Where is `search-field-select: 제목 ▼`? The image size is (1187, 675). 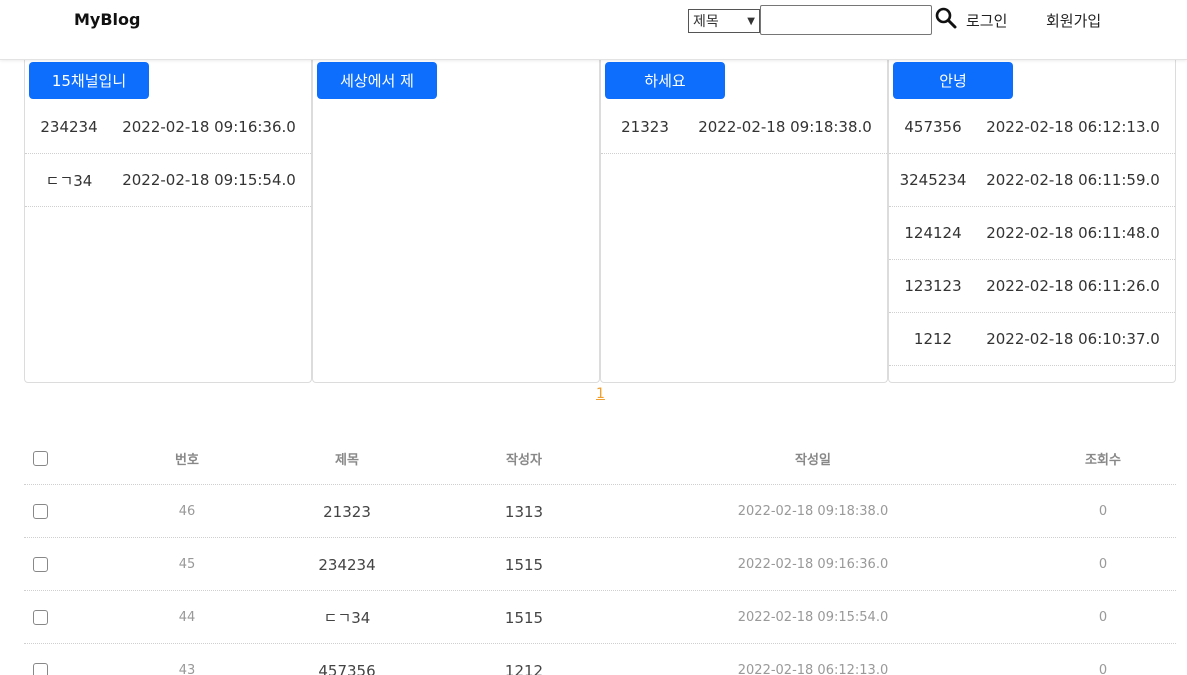 search-field-select: 제목 ▼ is located at coordinates (724, 21).